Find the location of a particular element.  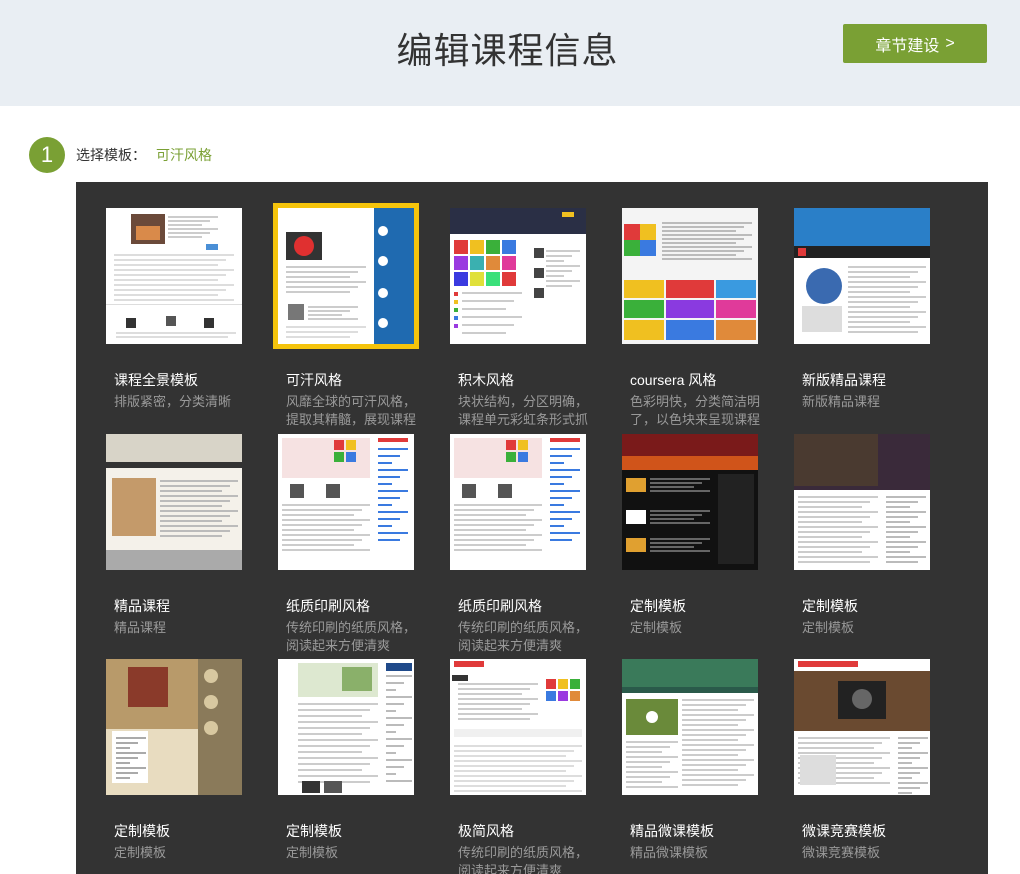

template-card: coursera 风格色彩明快，分类简洁明了，以色块来呈现课程单元 is located at coordinates (676, 312).